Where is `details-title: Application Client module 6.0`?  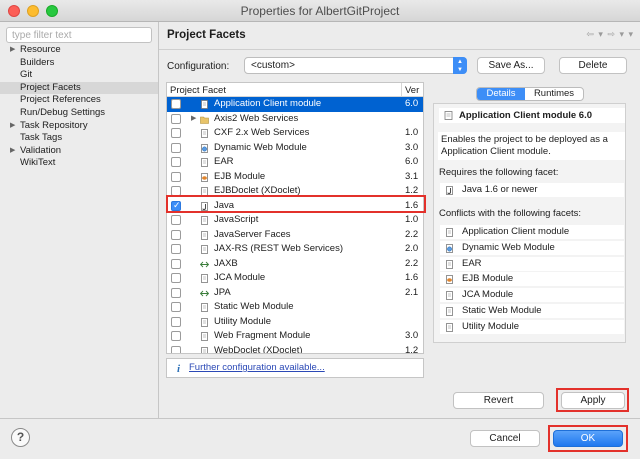
details-title: Application Client module 6.0 is located at coordinates (526, 115).